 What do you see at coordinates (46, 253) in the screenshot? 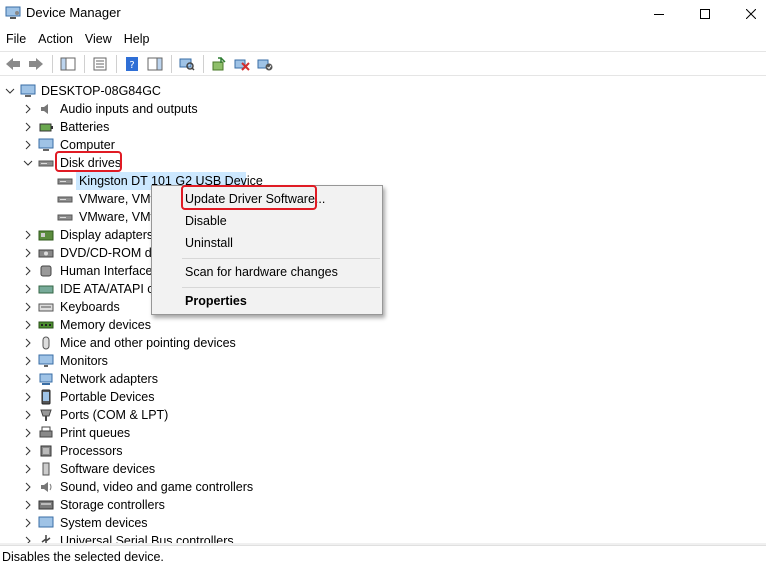
I see `dvd-icon` at bounding box center [46, 253].